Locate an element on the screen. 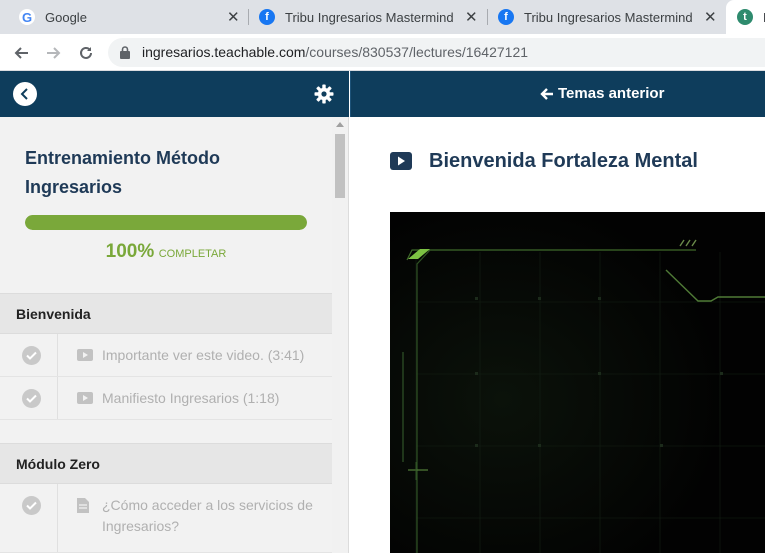  section-header-modulo-zero: Módulo Zero is located at coordinates (166, 463).